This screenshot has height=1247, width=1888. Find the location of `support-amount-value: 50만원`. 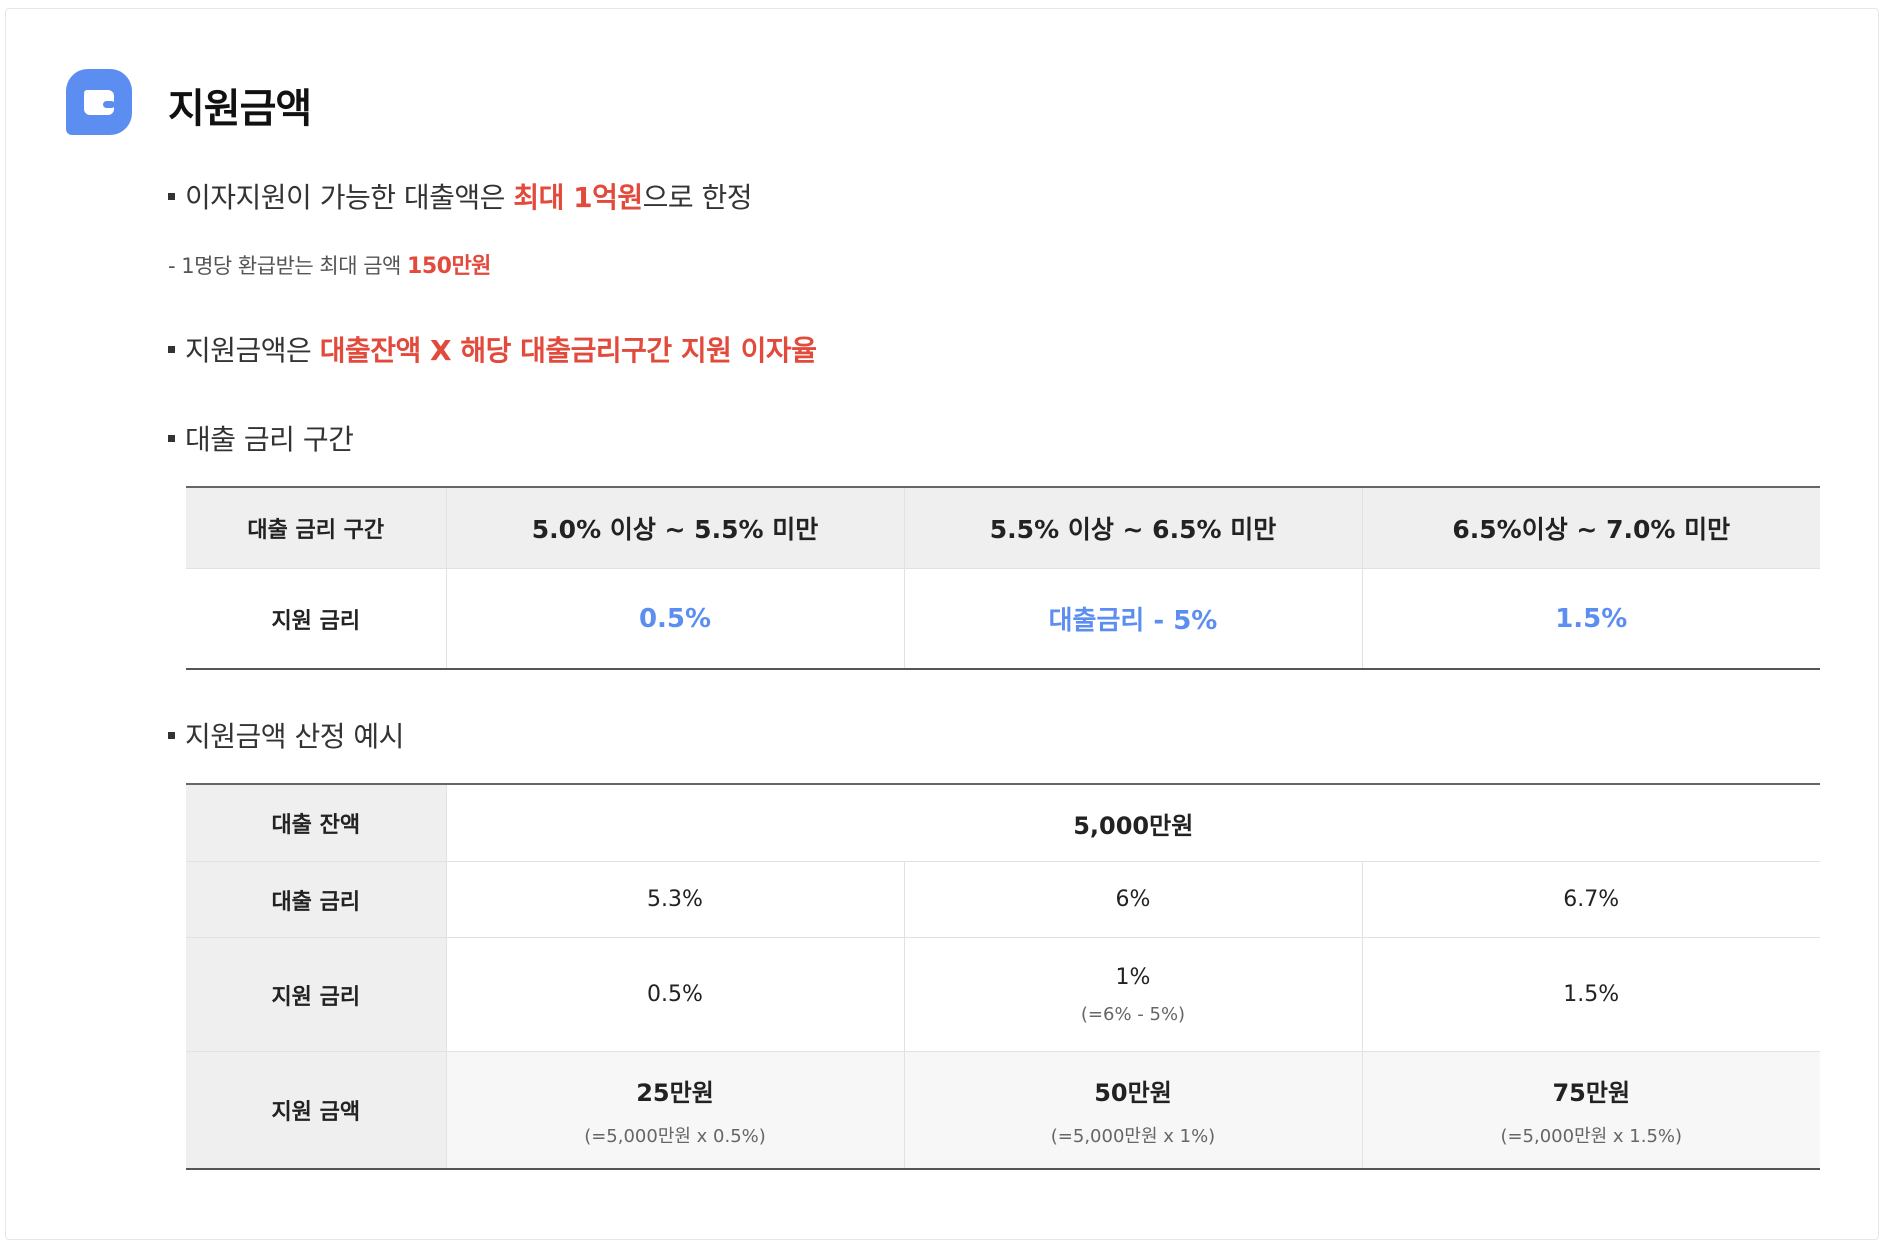

support-amount-value: 50만원 is located at coordinates (1133, 1092).